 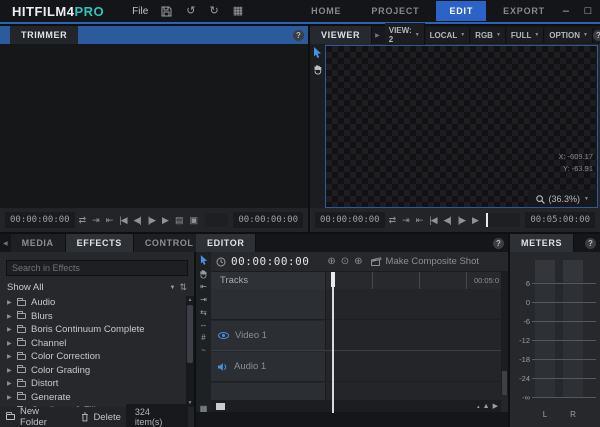 What do you see at coordinates (223, 366) in the screenshot?
I see `speaker-icon` at bounding box center [223, 366].